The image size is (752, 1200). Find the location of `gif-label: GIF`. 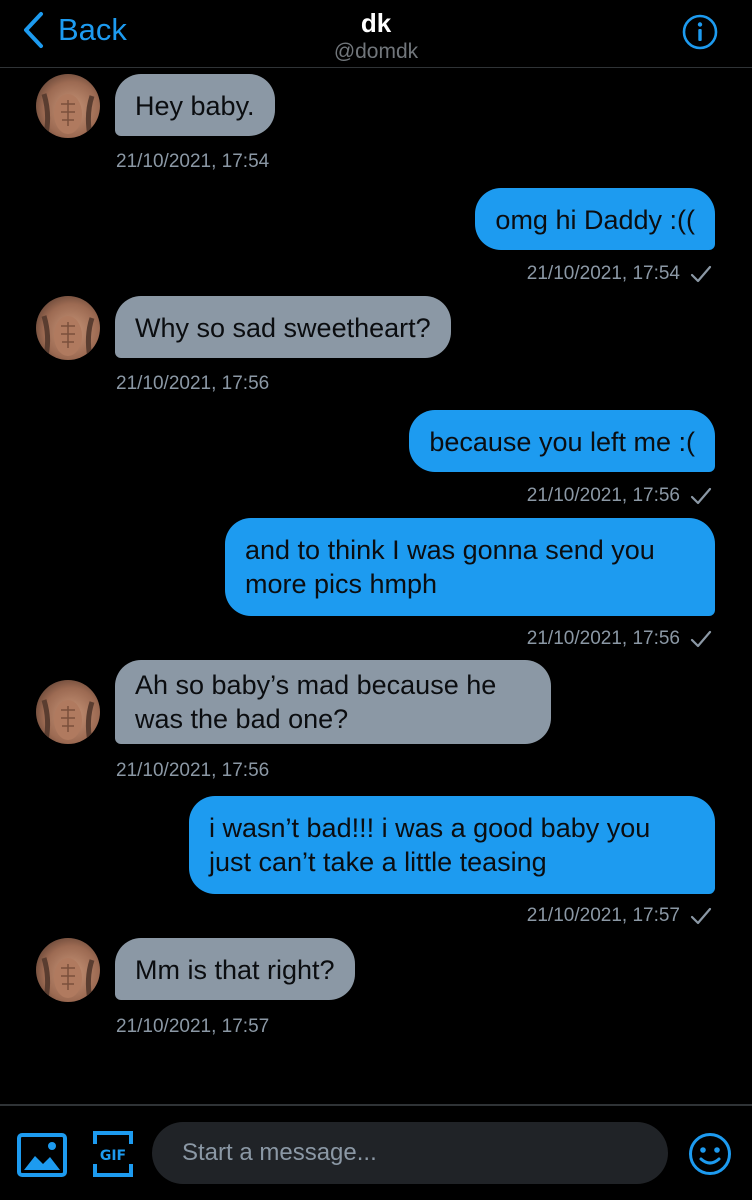

gif-label: GIF is located at coordinates (113, 1156).